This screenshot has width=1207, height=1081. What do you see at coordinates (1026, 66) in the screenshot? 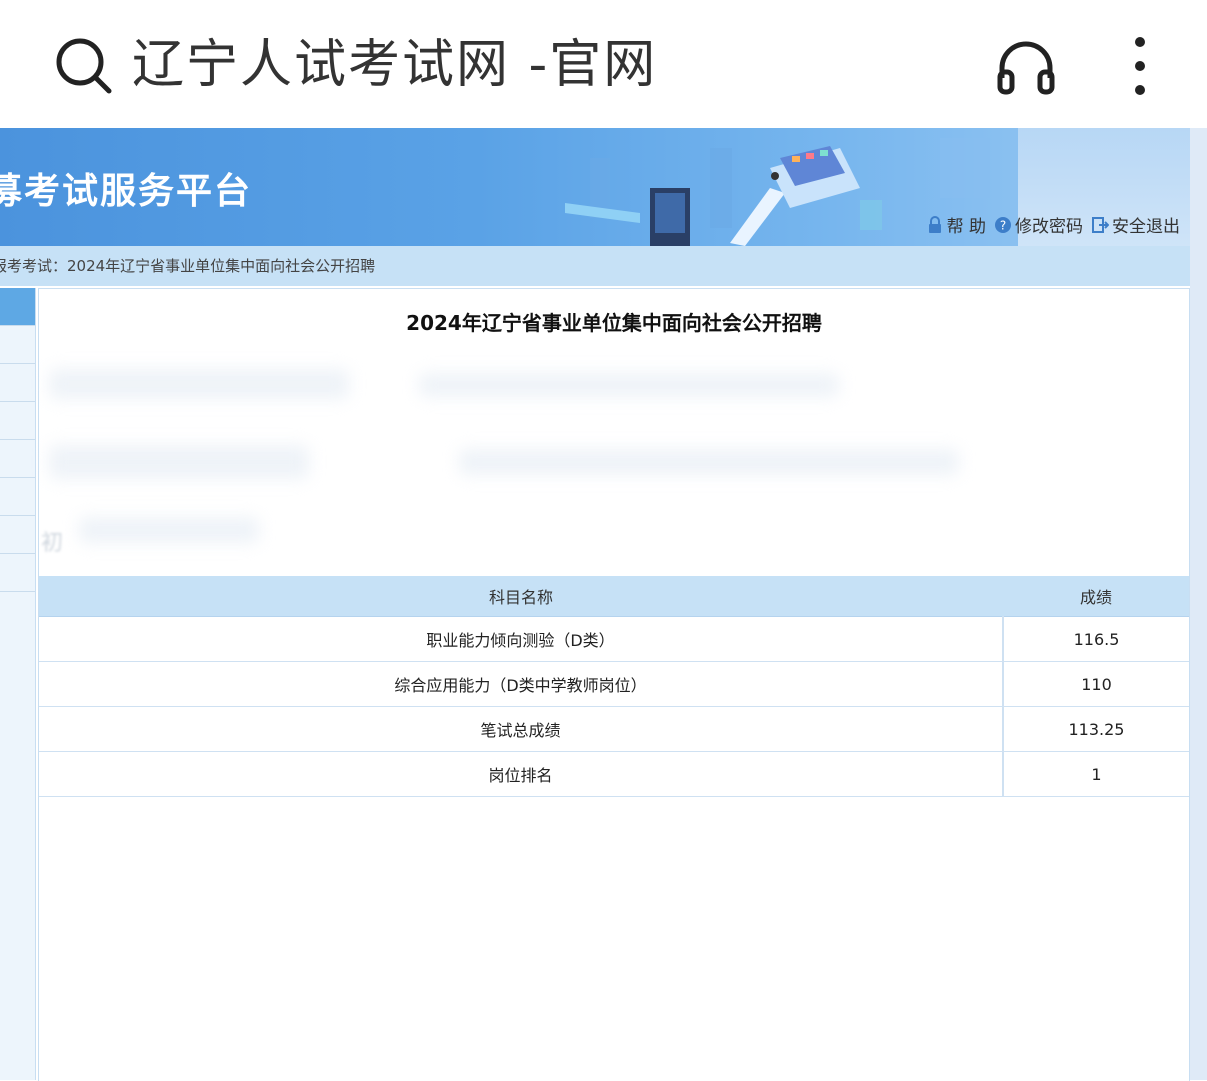
I see `headphones-icon` at bounding box center [1026, 66].